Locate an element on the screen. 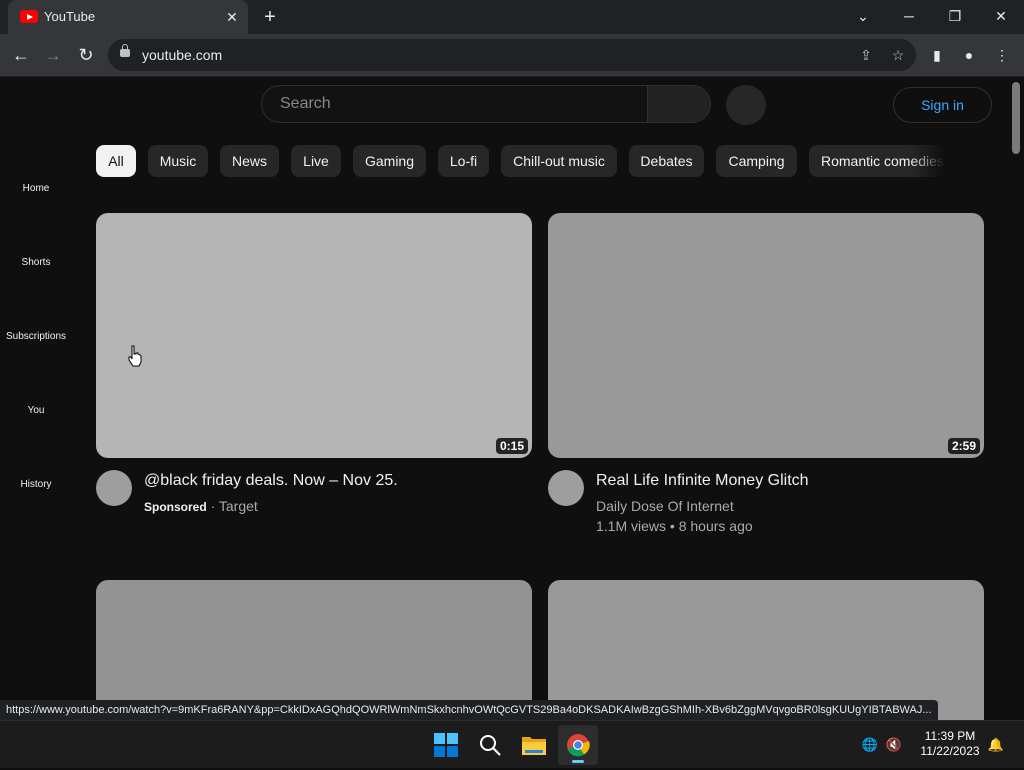 Image resolution: width=1024 pixels, height=770 pixels. taskbar-clock: 11:39 PM 11/22/2023 is located at coordinates (950, 744).